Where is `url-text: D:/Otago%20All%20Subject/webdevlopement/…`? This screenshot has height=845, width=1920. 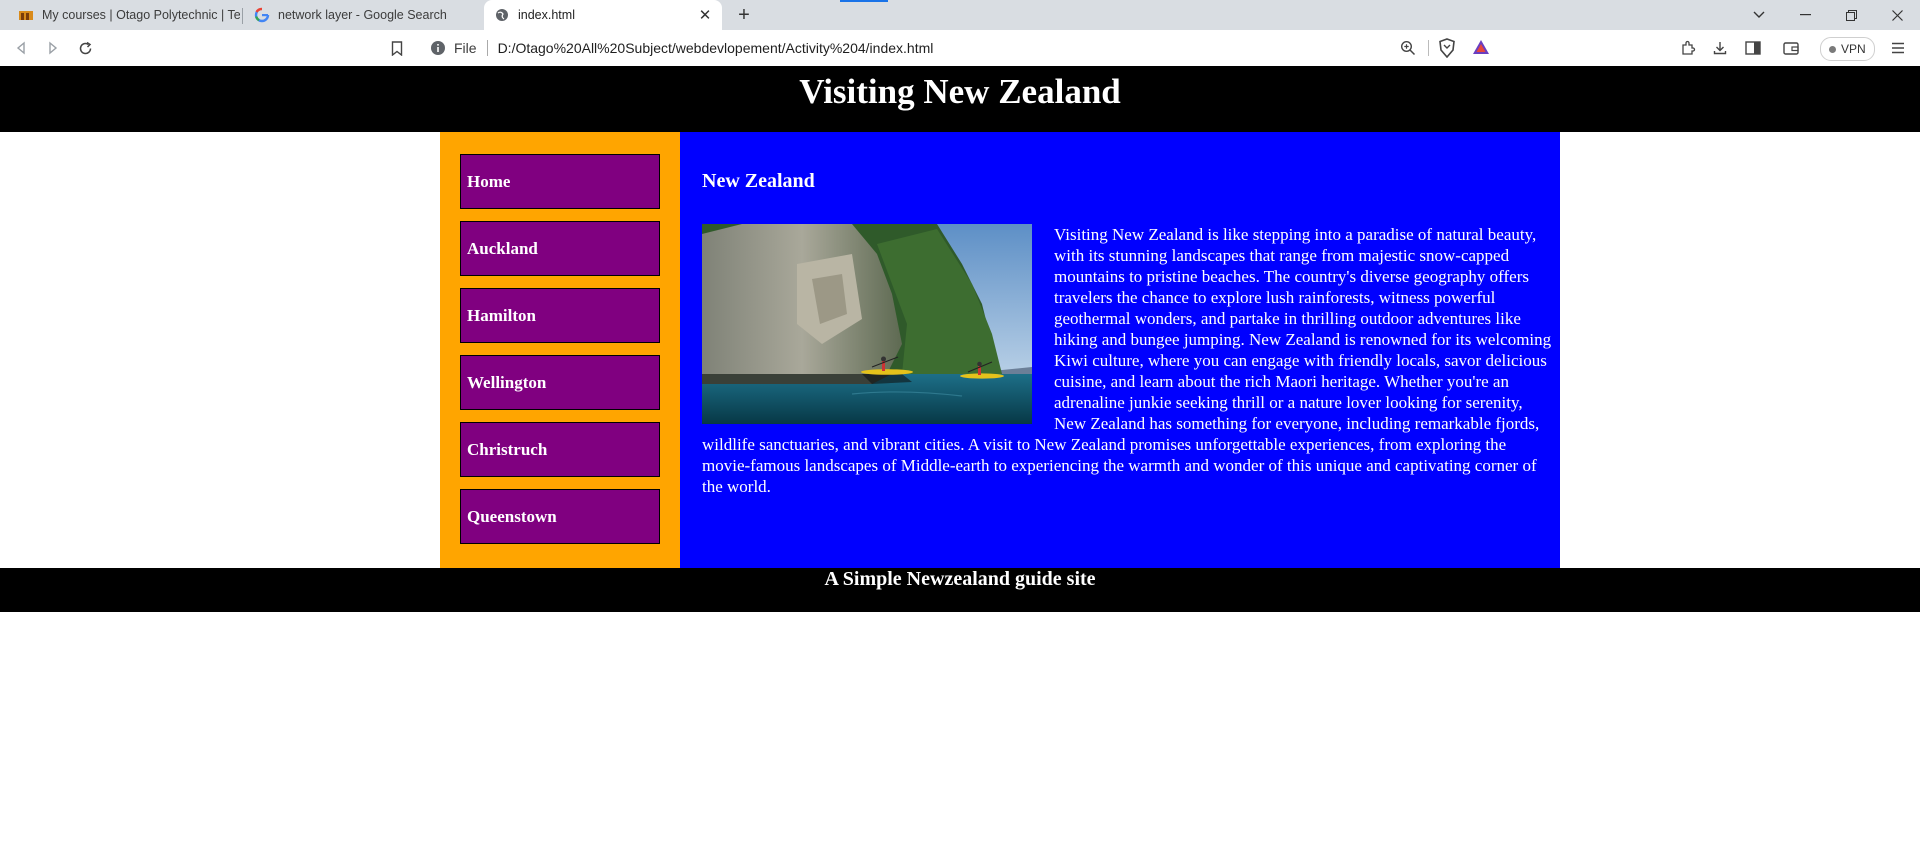
url-text: D:/Otago%20All%20Subject/webdevlopement/… is located at coordinates (716, 48).